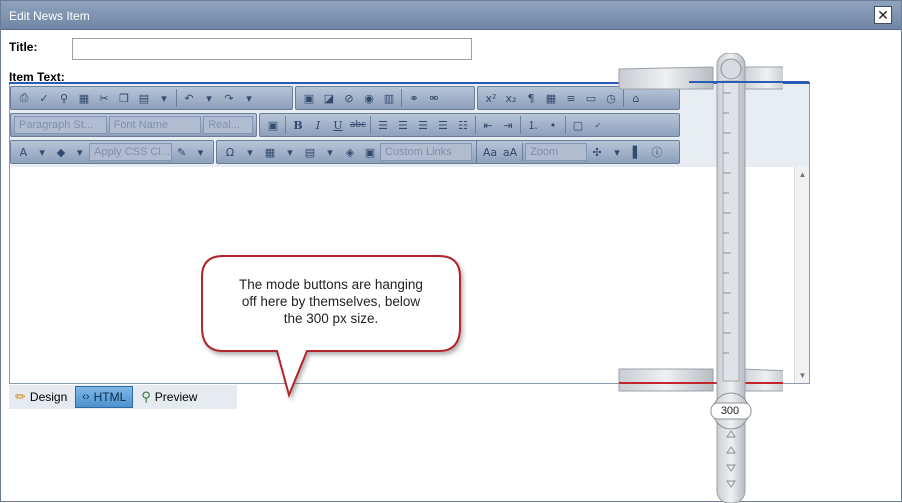  I want to click on cut-icon: ✂, so click(104, 98).